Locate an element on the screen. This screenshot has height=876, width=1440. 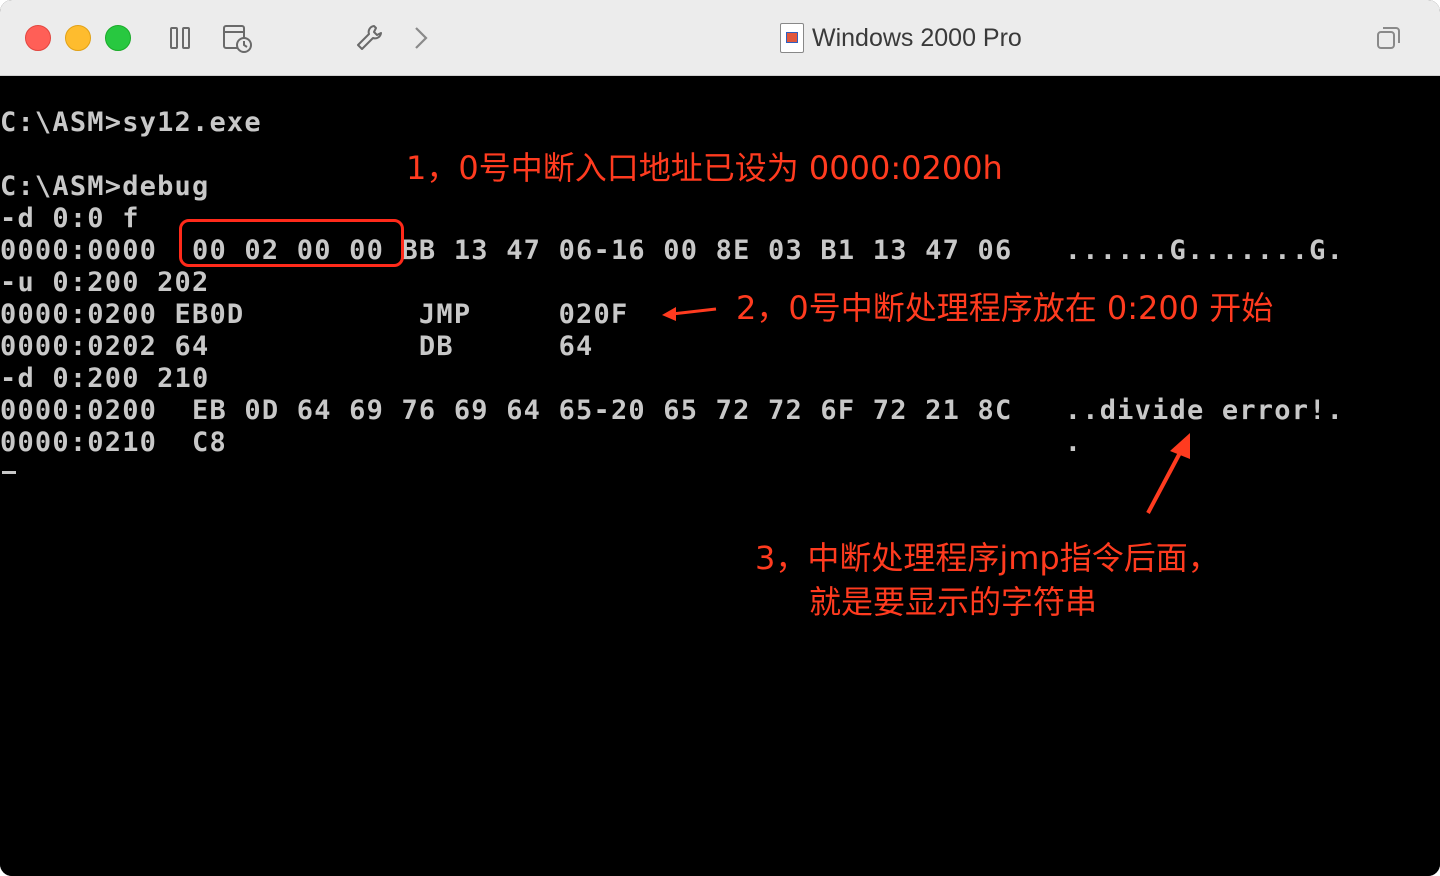
terminal-line: C:\ASM>sy12.exe is located at coordinates (131, 122).